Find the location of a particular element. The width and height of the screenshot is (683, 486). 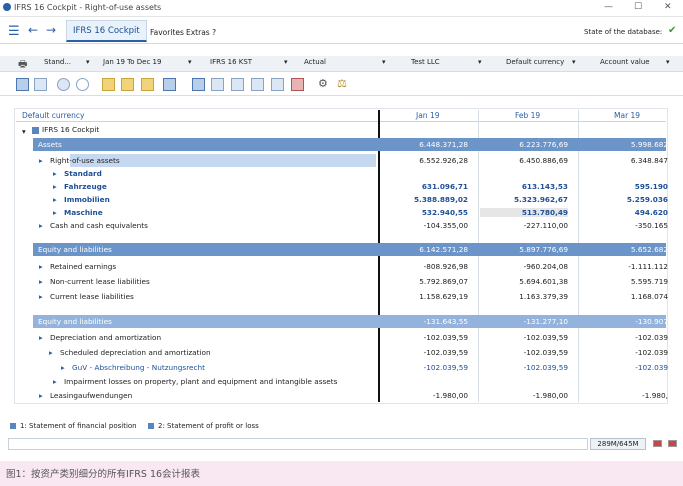

cell-fahrzeuge-2: 595.190 is located at coordinates (628, 186).